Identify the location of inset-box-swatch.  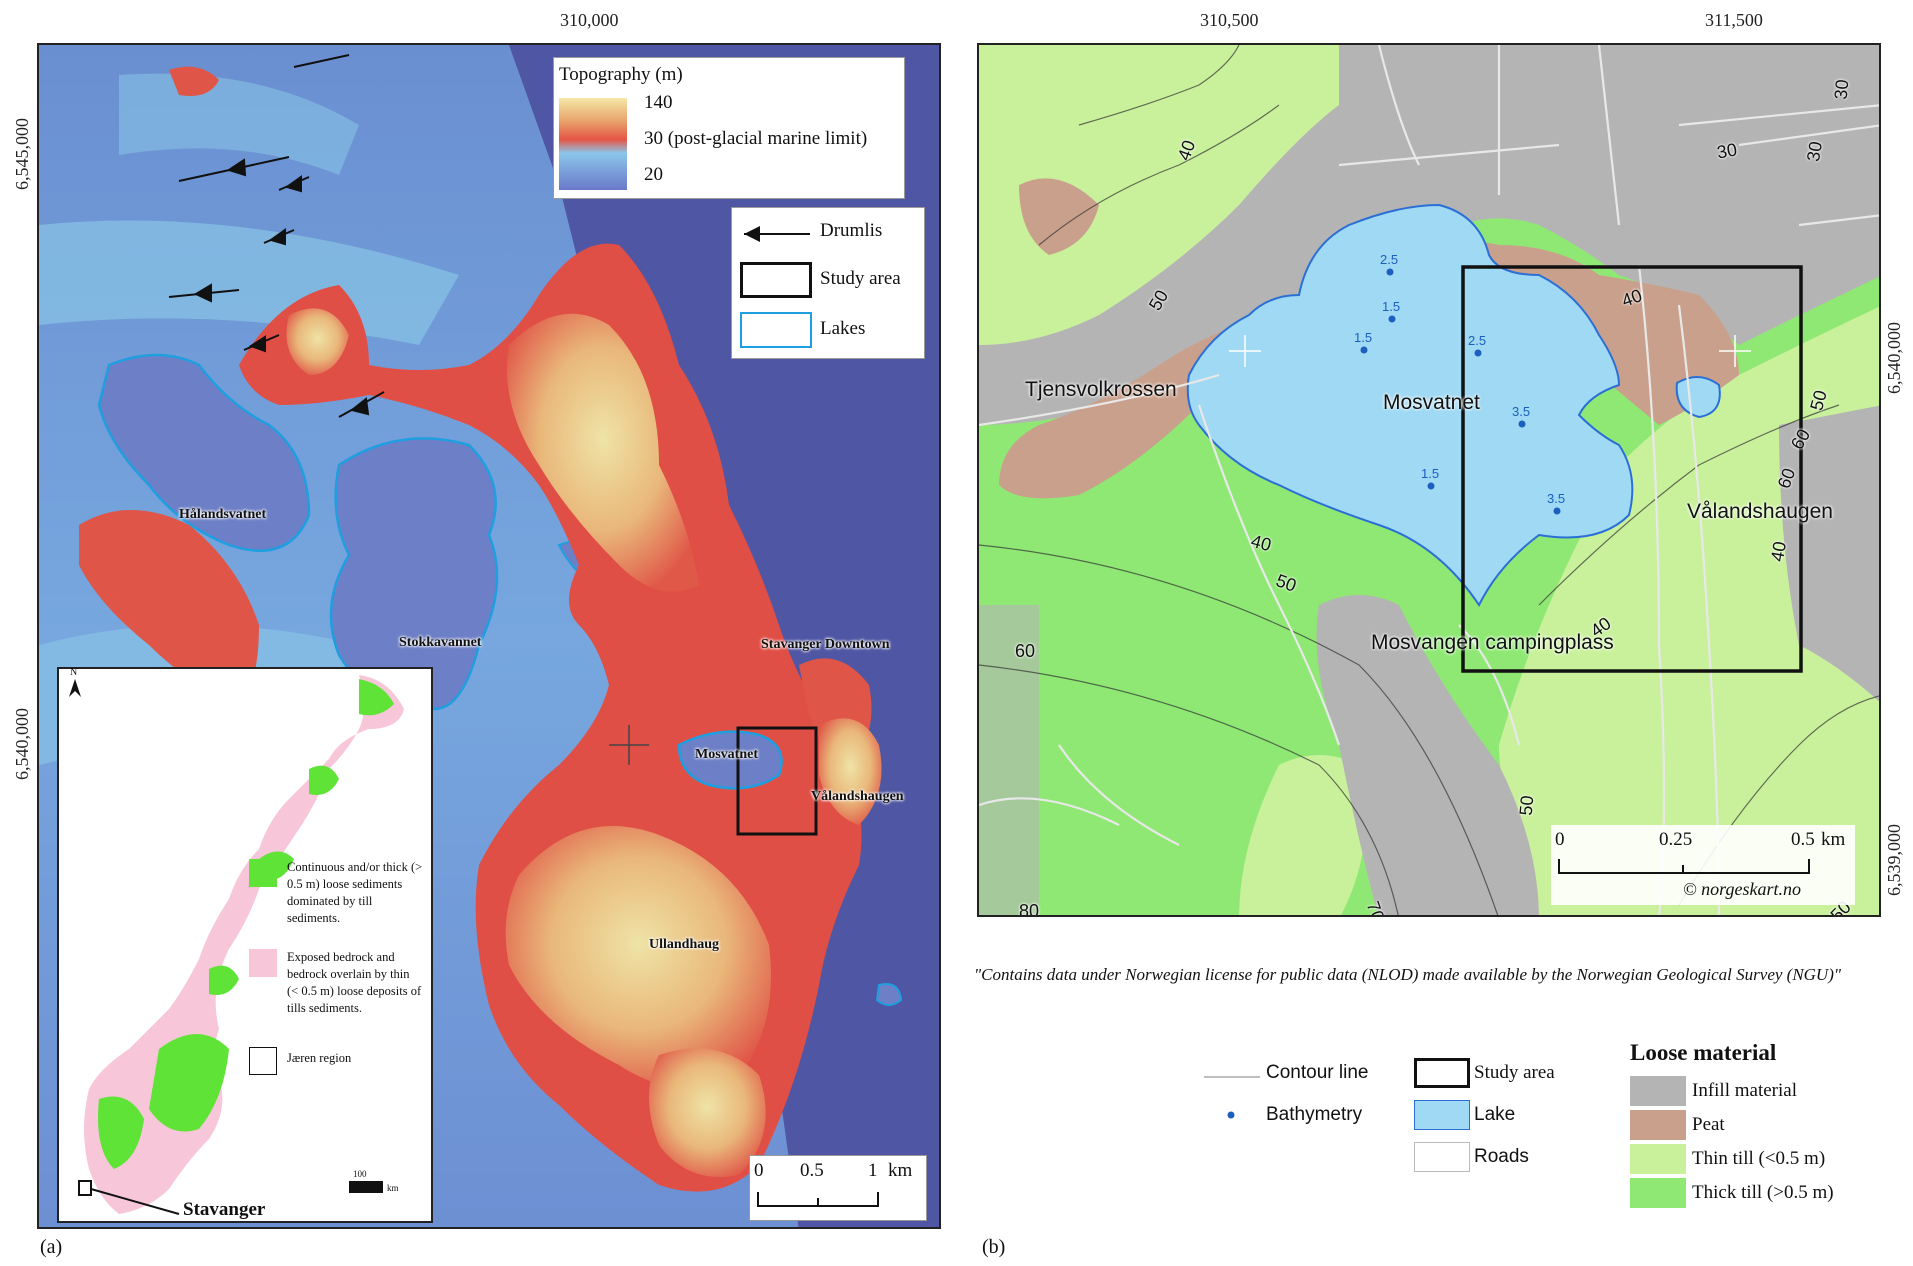
(263, 1061).